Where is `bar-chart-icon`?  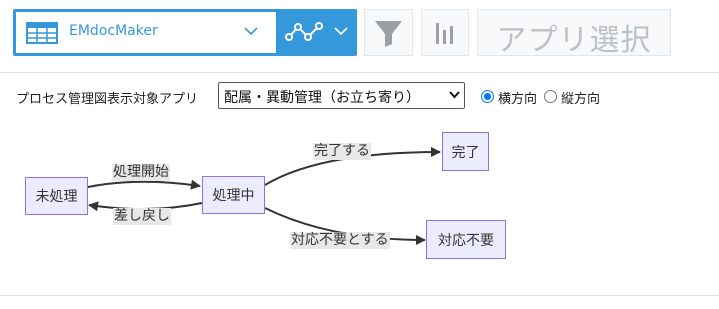
bar-chart-icon is located at coordinates (444, 33).